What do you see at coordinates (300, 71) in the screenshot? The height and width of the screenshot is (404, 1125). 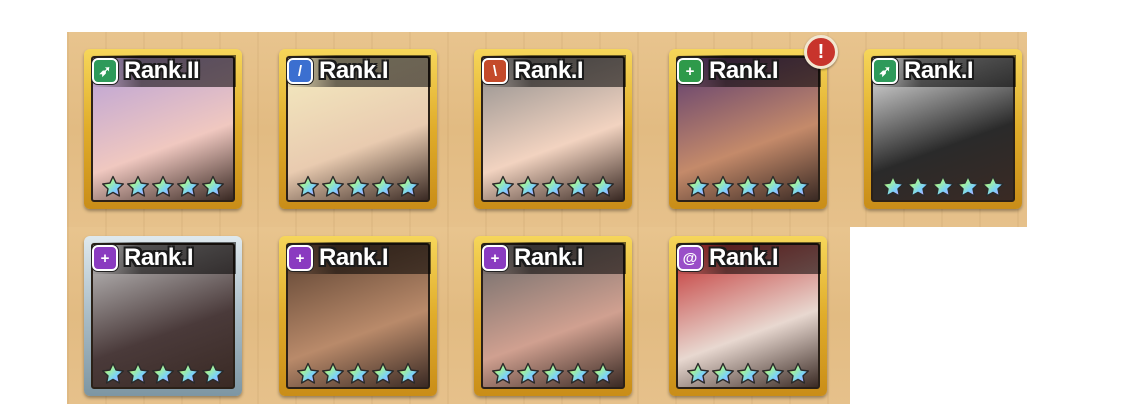 I see `sword-icon: /` at bounding box center [300, 71].